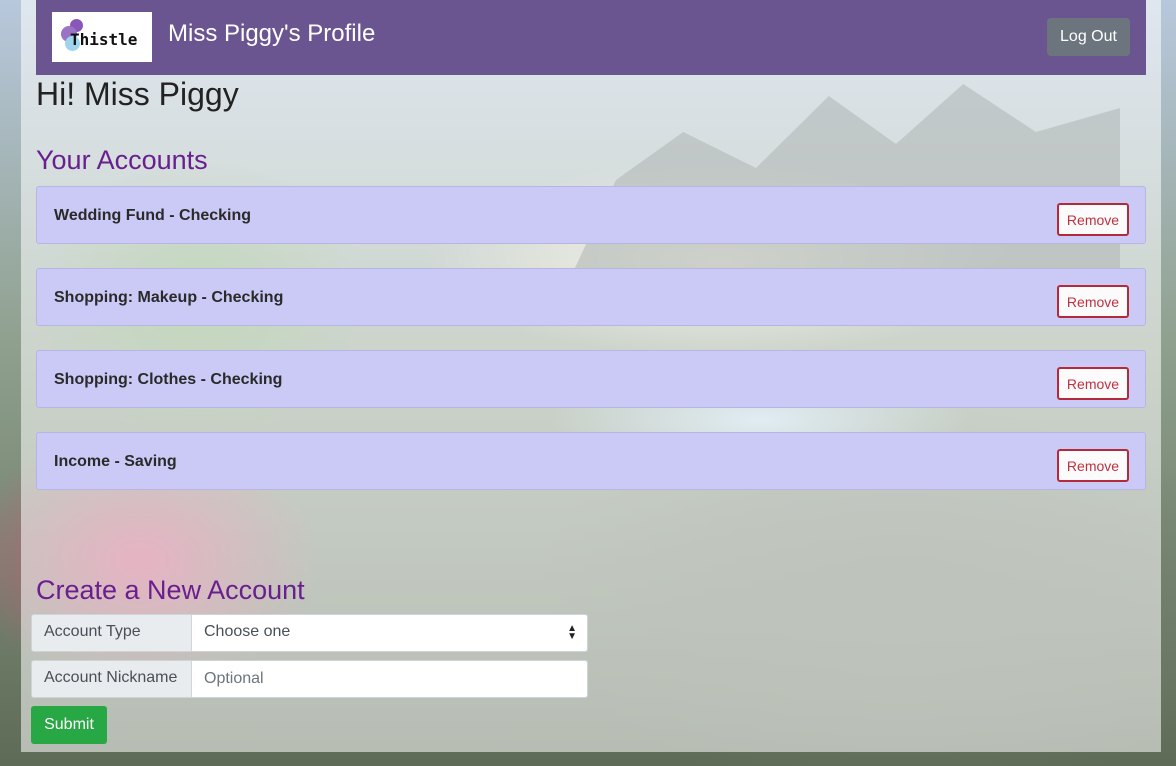  What do you see at coordinates (1088, 37) in the screenshot?
I see `logout-button: Log Out` at bounding box center [1088, 37].